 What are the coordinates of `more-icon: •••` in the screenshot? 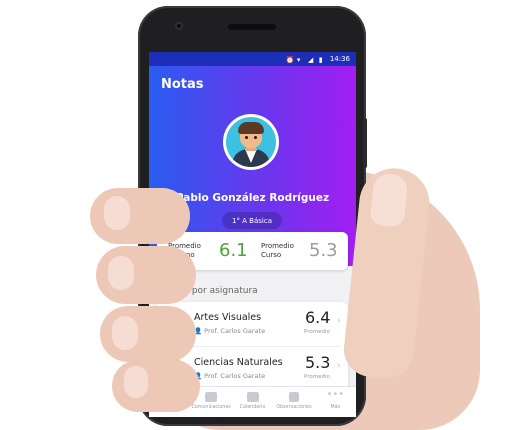 It's located at (335, 394).